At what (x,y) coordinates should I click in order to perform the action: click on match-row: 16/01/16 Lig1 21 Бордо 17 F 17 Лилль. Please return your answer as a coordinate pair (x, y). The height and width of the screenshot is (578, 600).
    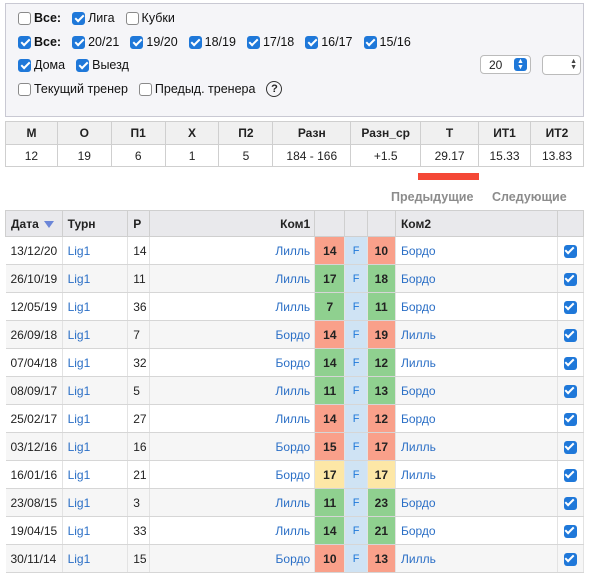
    Looking at the image, I should click on (295, 474).